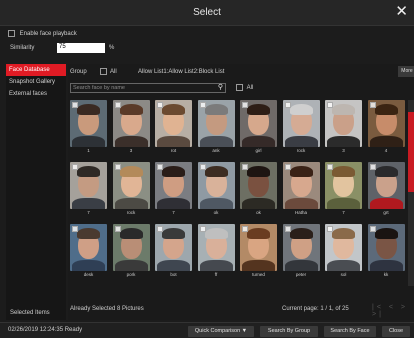  Describe the element at coordinates (216, 127) in the screenshot. I see `face-thumbnail: ank` at that location.